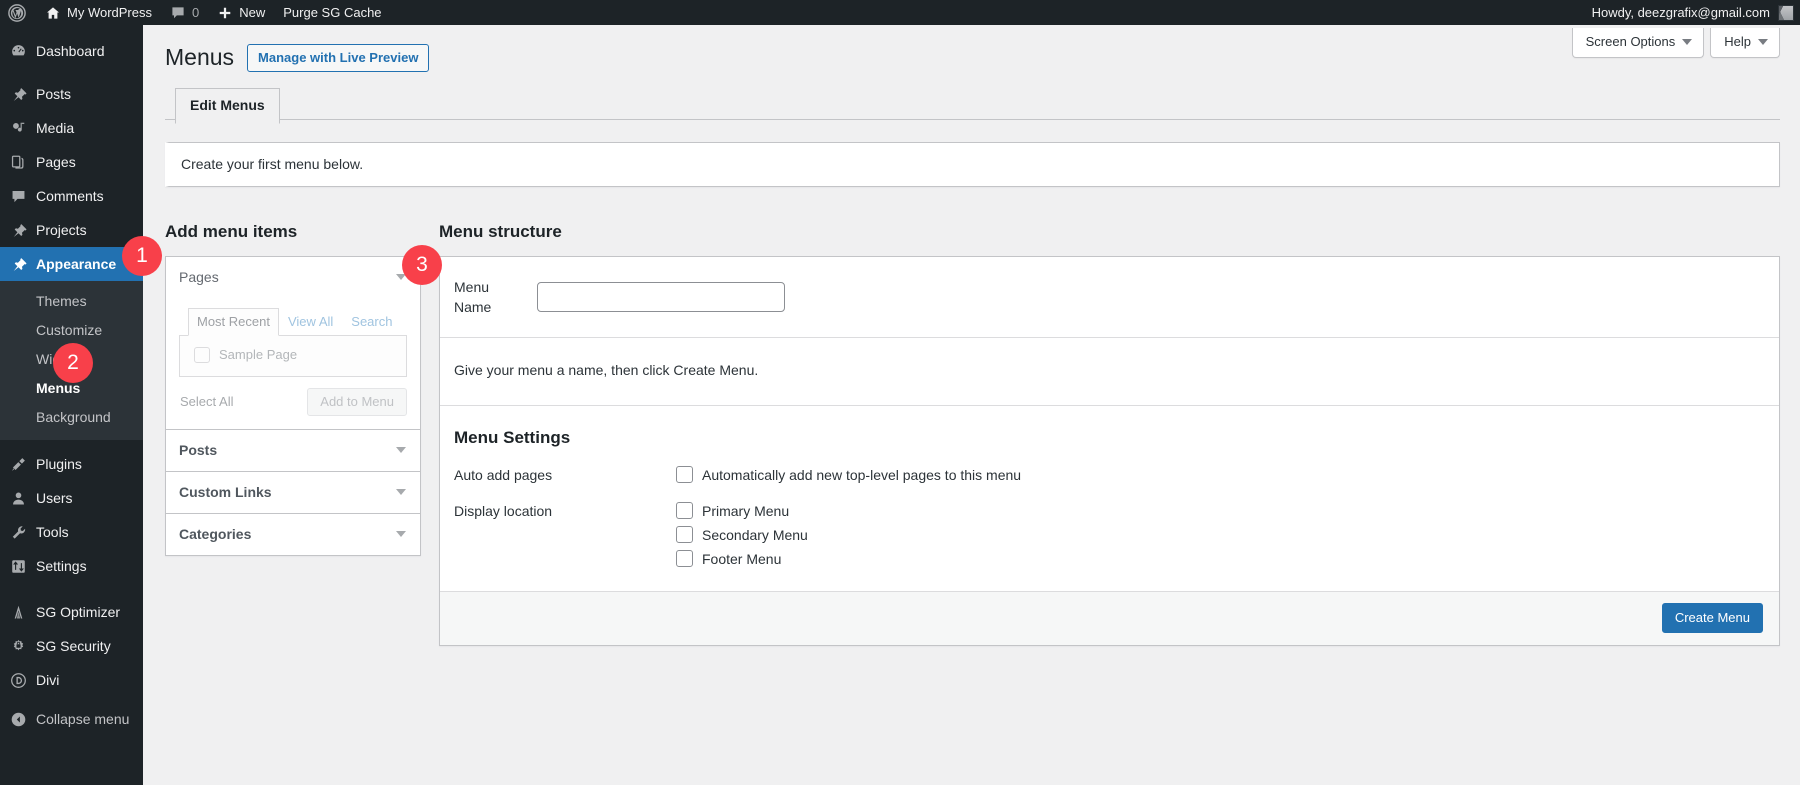  Describe the element at coordinates (71, 680) in the screenshot. I see `sidebar-item-divi: Divi` at that location.